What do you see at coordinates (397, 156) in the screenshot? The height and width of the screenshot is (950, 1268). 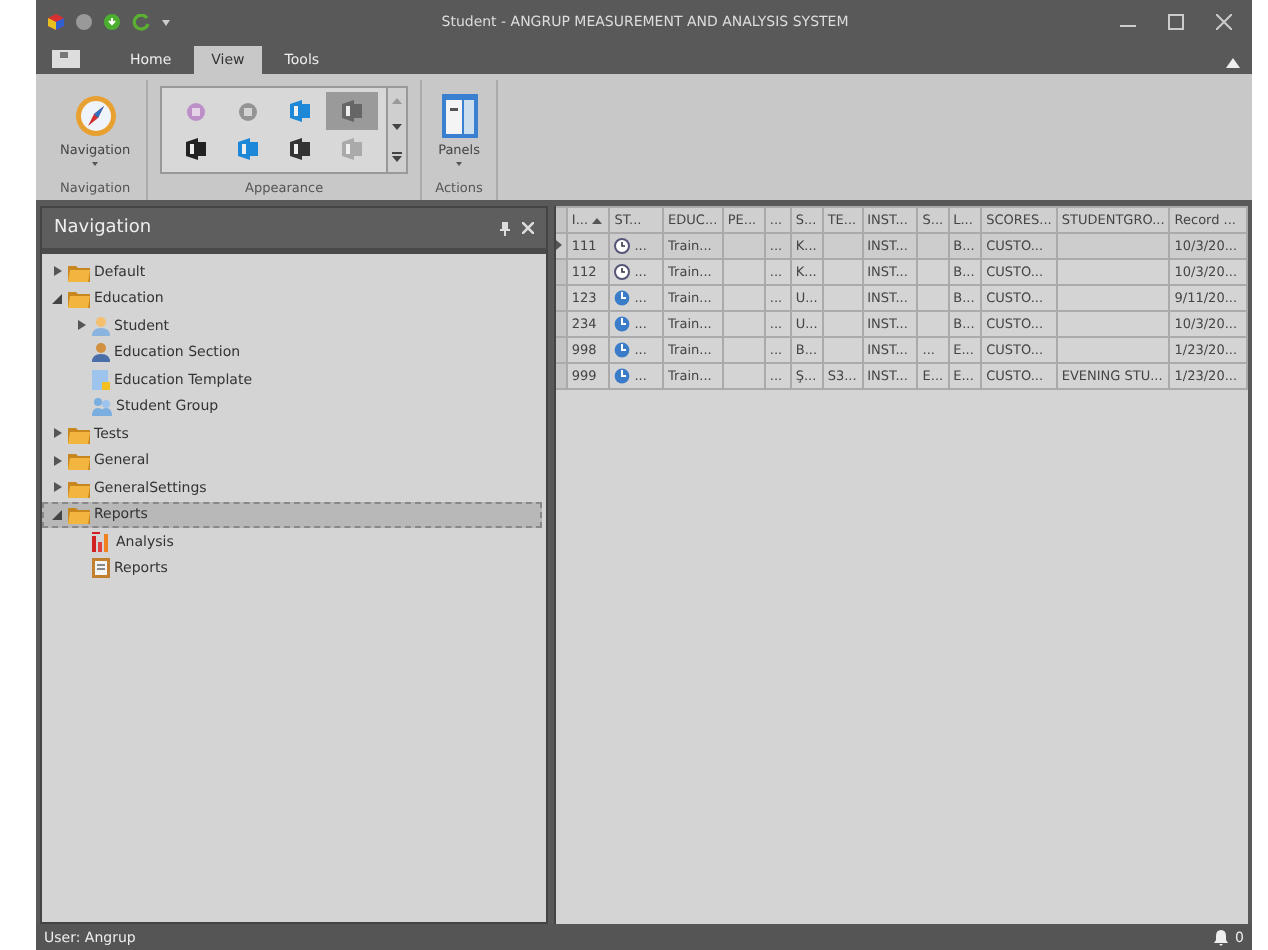 I see `expand-gallery-icon` at bounding box center [397, 156].